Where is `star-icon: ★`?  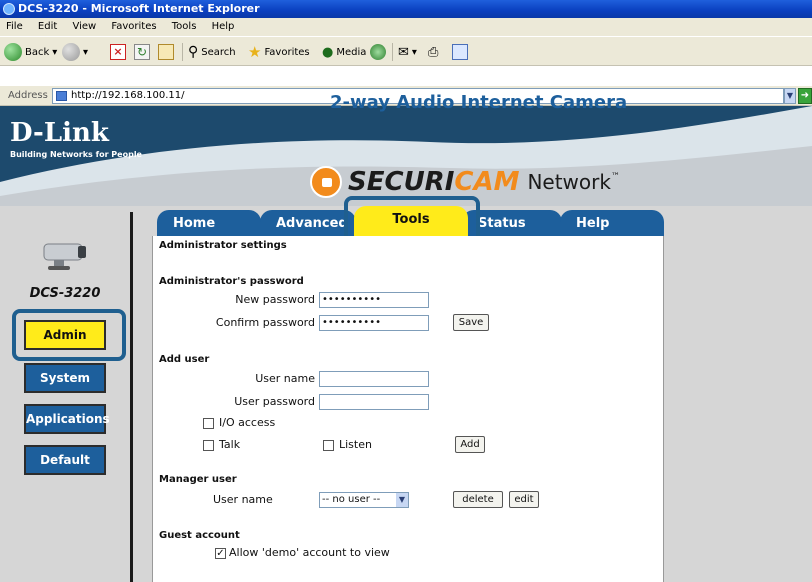
star-icon: ★ is located at coordinates (255, 52).